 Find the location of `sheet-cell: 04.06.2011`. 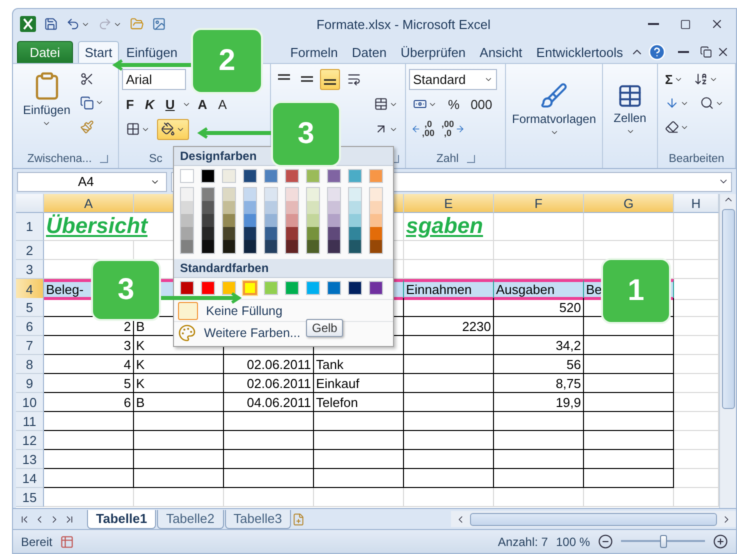

sheet-cell: 04.06.2011 is located at coordinates (269, 402).